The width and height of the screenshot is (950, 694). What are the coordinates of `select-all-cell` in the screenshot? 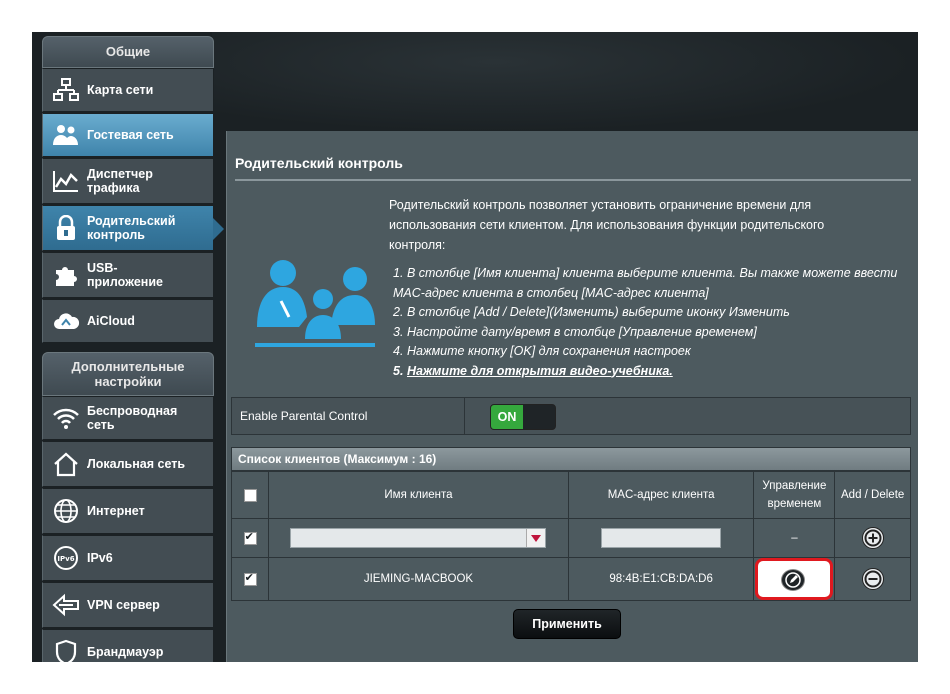 It's located at (250, 495).